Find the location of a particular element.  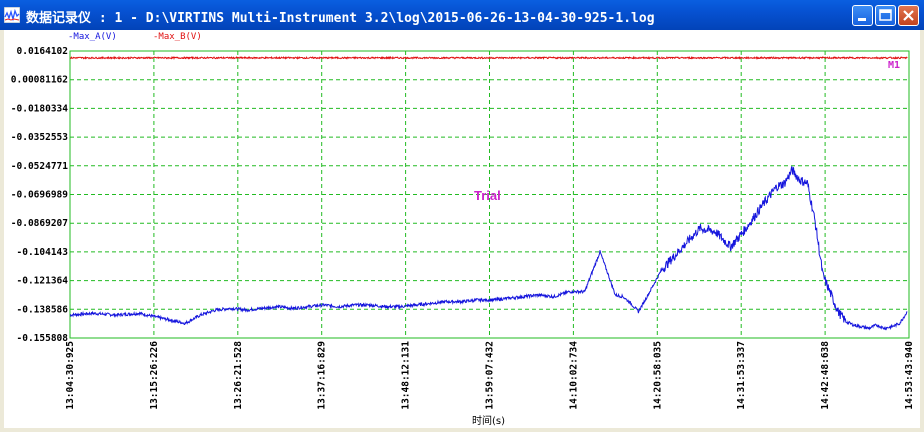

x-tick-label: 13:37:16:829 is located at coordinates (322, 375).